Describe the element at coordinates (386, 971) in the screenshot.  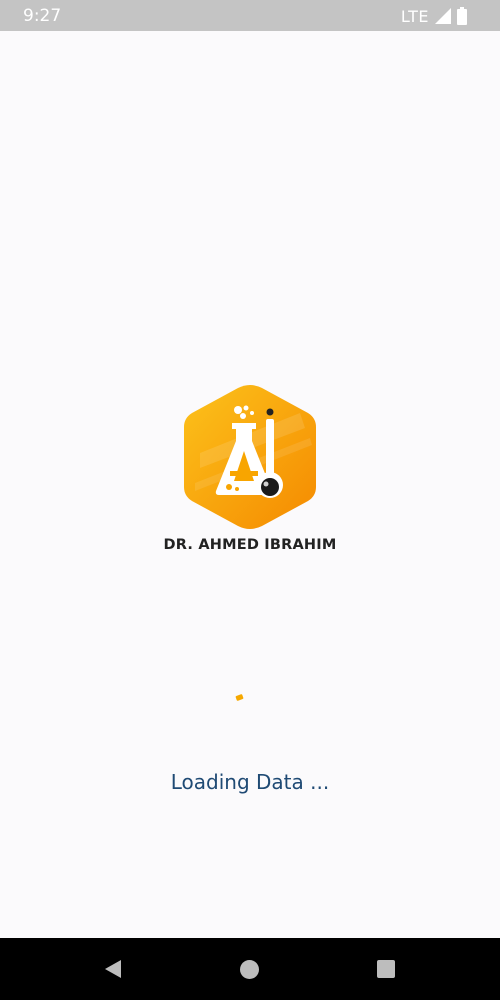
I see `recents-icon` at that location.